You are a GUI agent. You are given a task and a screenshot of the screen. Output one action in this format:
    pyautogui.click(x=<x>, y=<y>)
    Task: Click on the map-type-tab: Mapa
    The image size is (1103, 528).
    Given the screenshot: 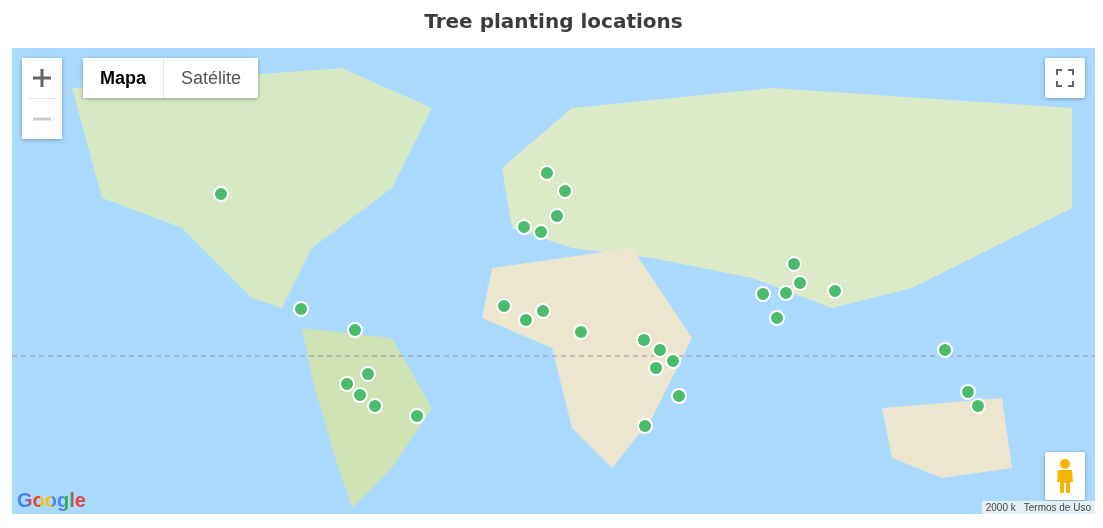 What is the action you would take?
    pyautogui.click(x=123, y=78)
    